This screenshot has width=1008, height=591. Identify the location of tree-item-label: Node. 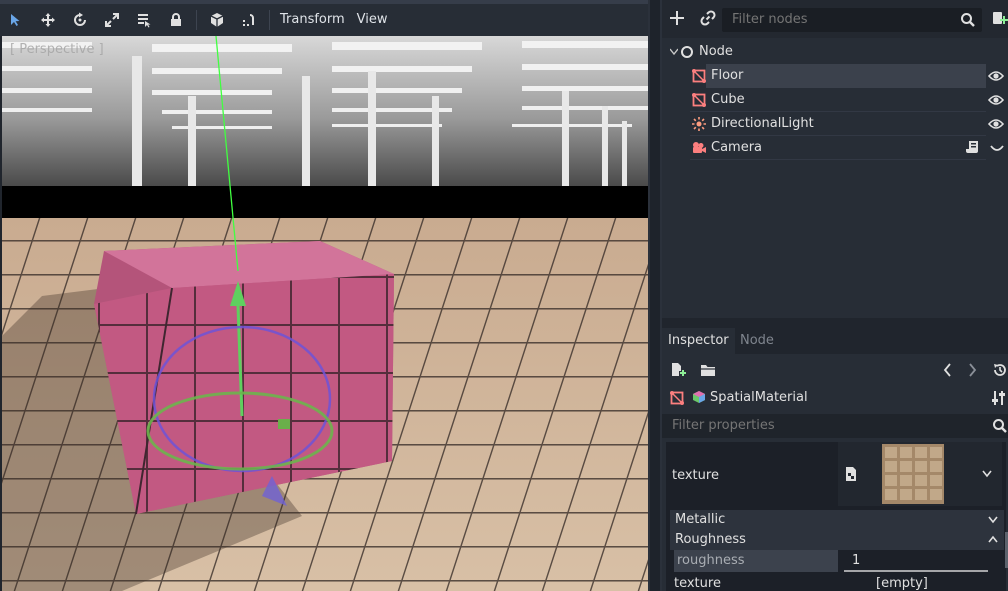
(716, 51).